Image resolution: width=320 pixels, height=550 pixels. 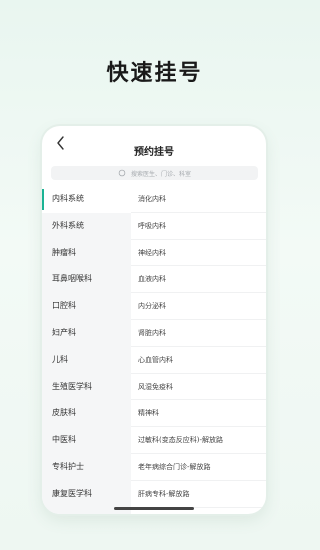 I want to click on list-item-sub-department: 精神科, so click(x=198, y=414).